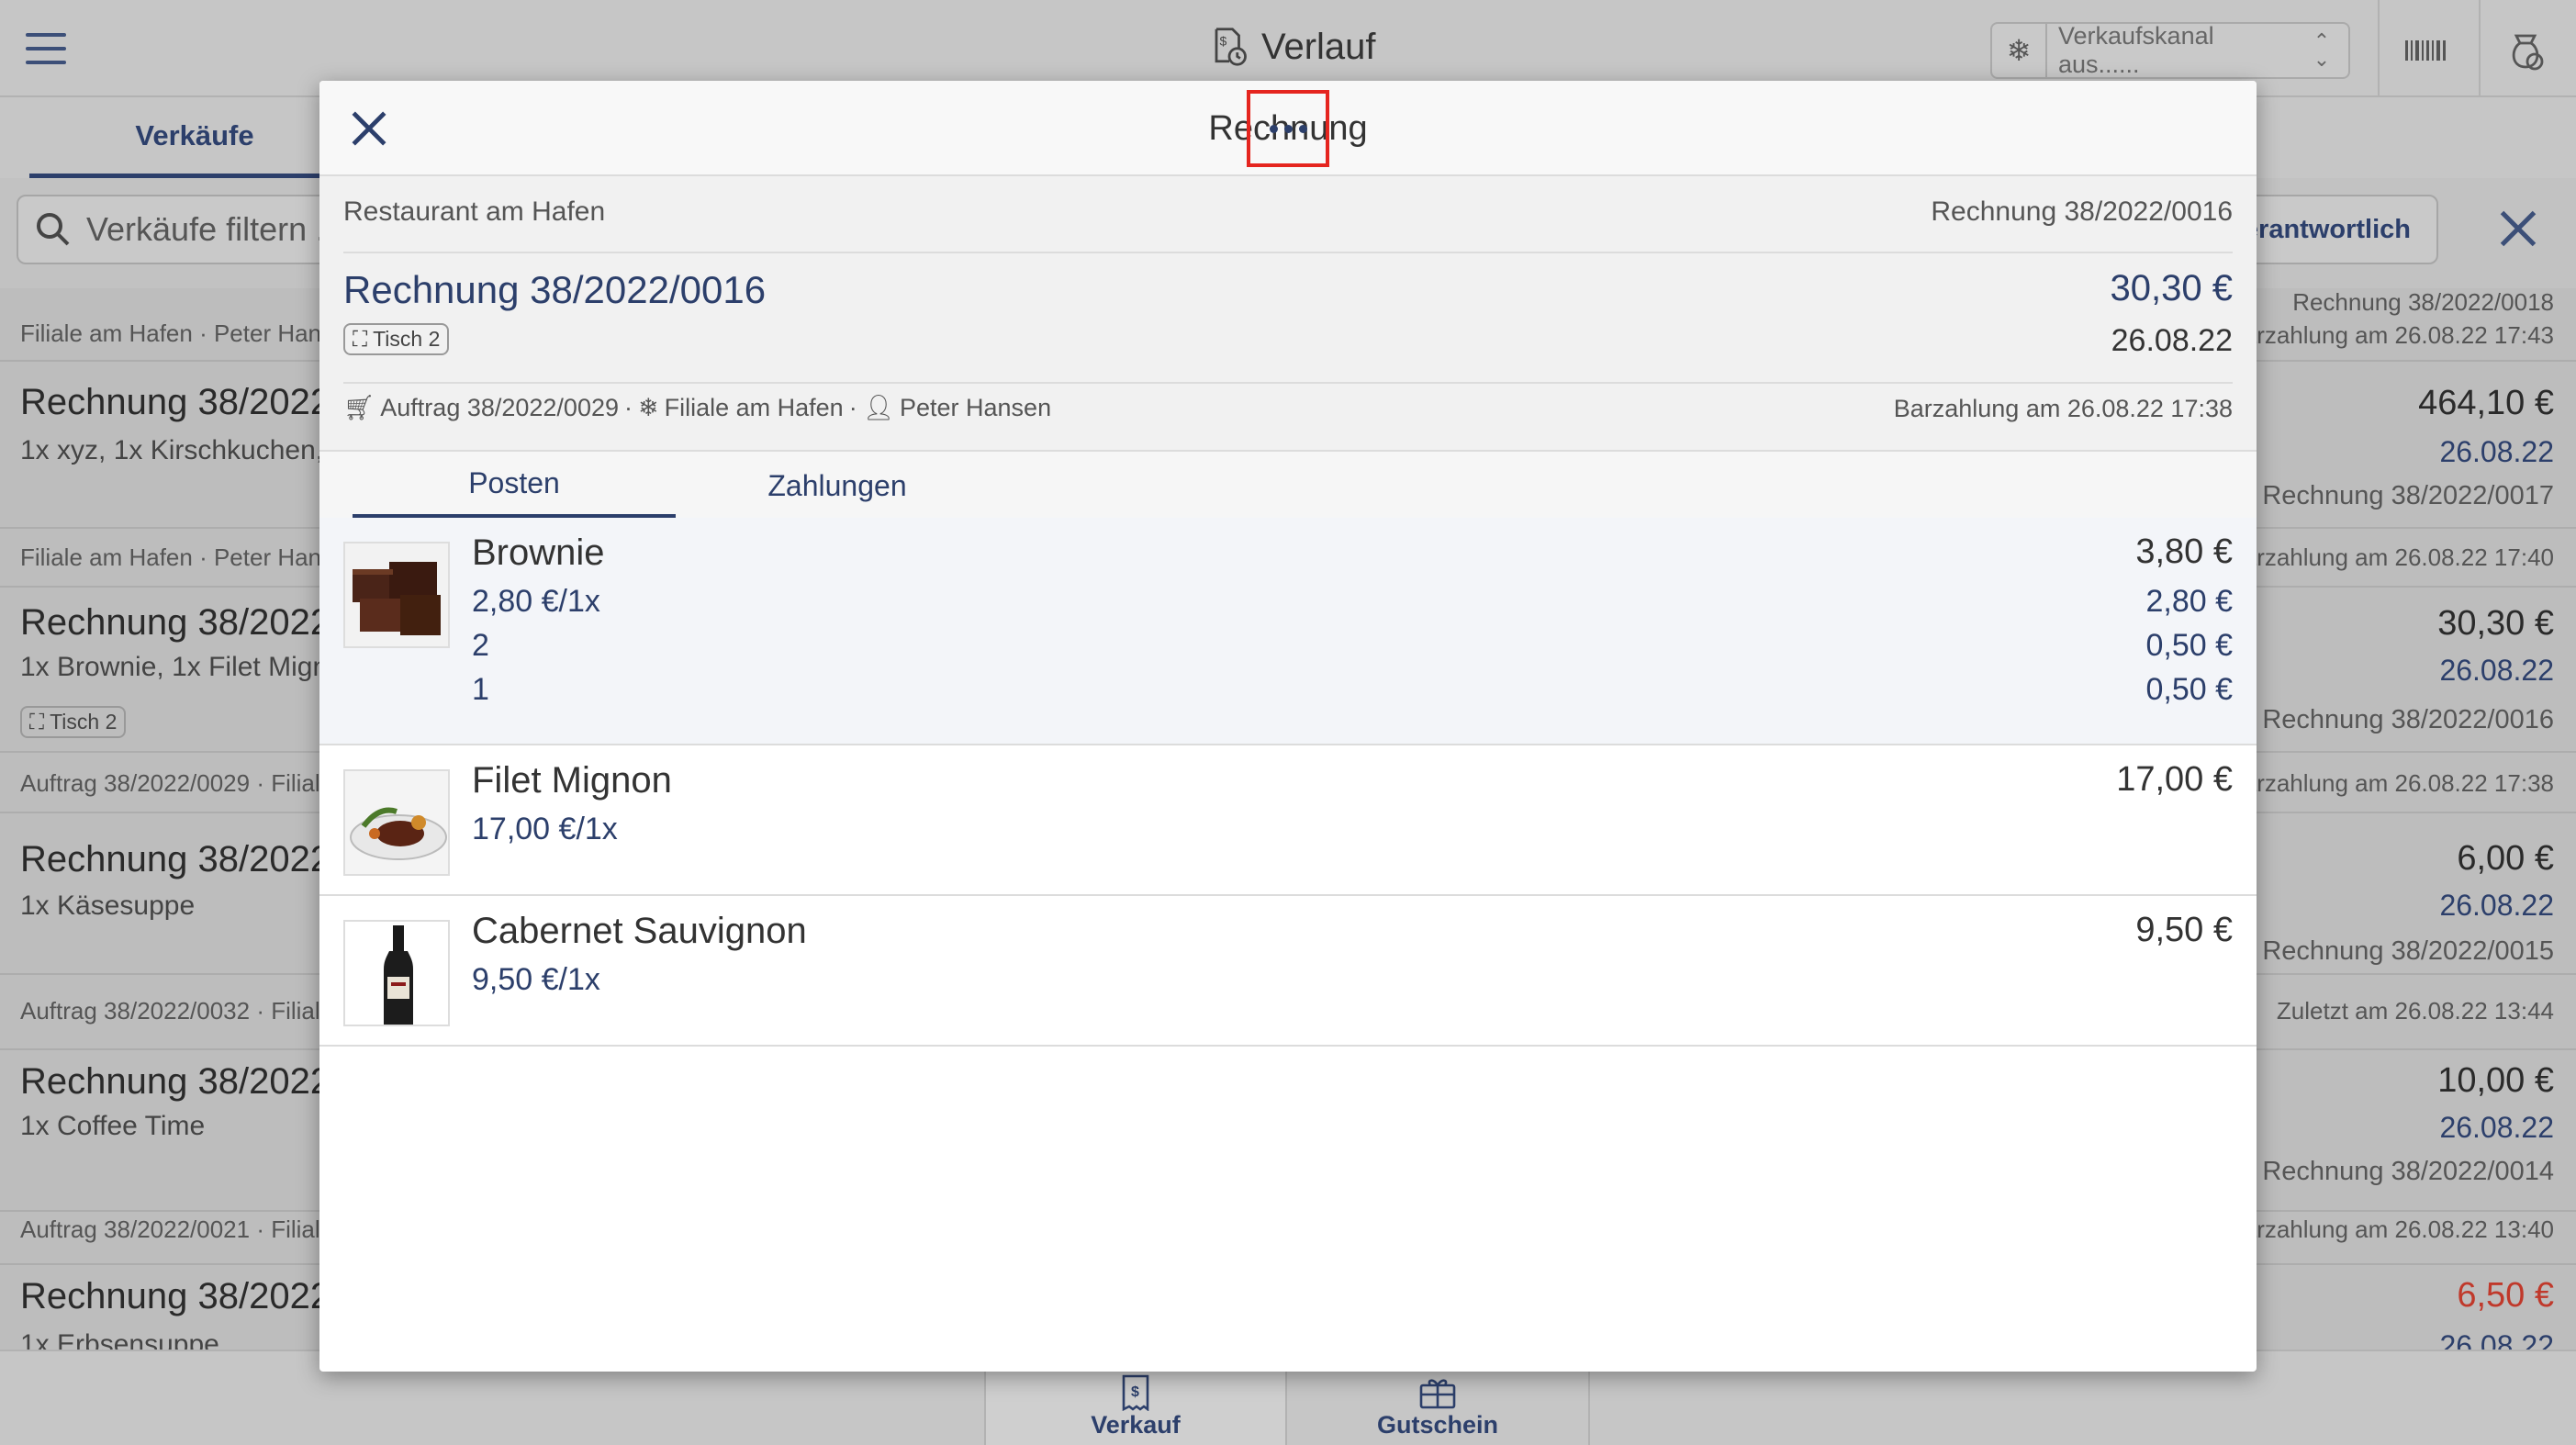  I want to click on row-subtitle: 1x Brownie, 1x Filet Mignon, so click(189, 667).